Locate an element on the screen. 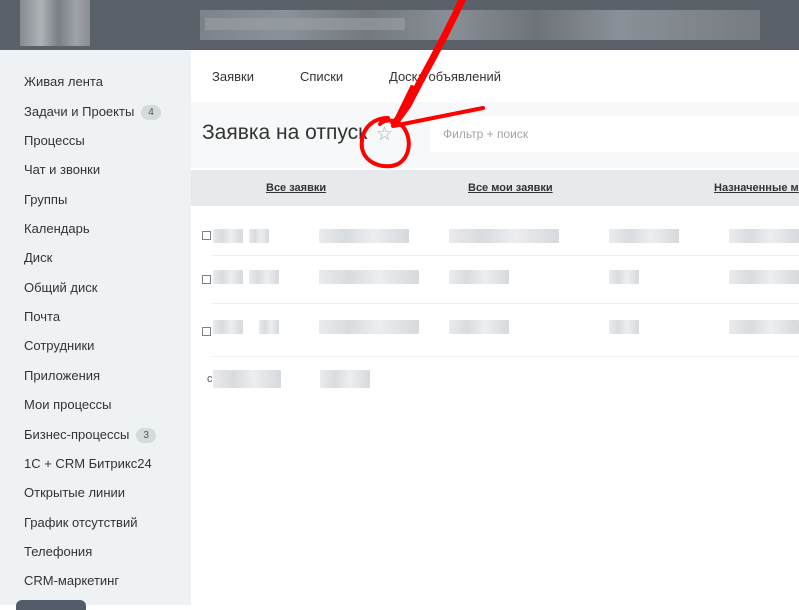 The image size is (799, 610). sidebar-item-groups: Группы is located at coordinates (45, 200).